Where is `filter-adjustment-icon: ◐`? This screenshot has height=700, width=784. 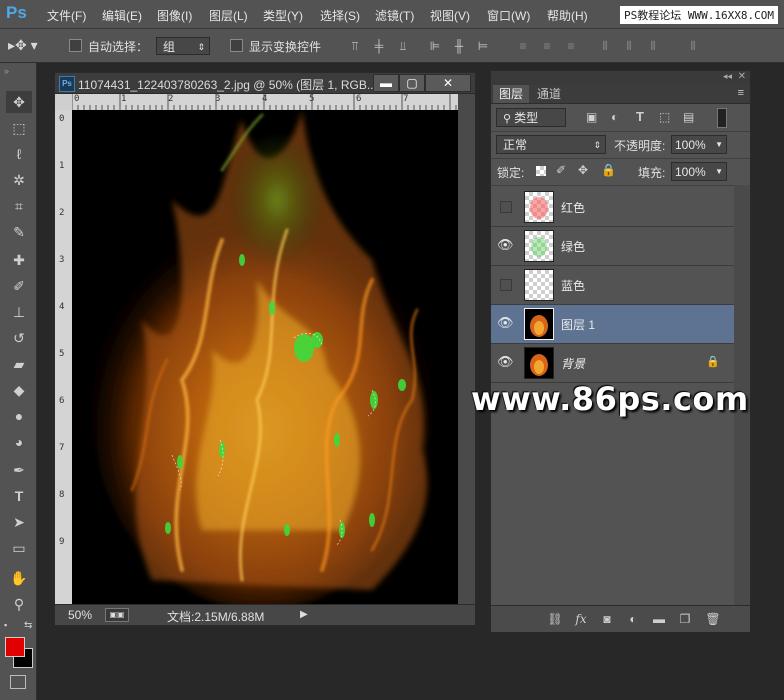
filter-adjustment-icon: ◐ is located at coordinates (614, 117).